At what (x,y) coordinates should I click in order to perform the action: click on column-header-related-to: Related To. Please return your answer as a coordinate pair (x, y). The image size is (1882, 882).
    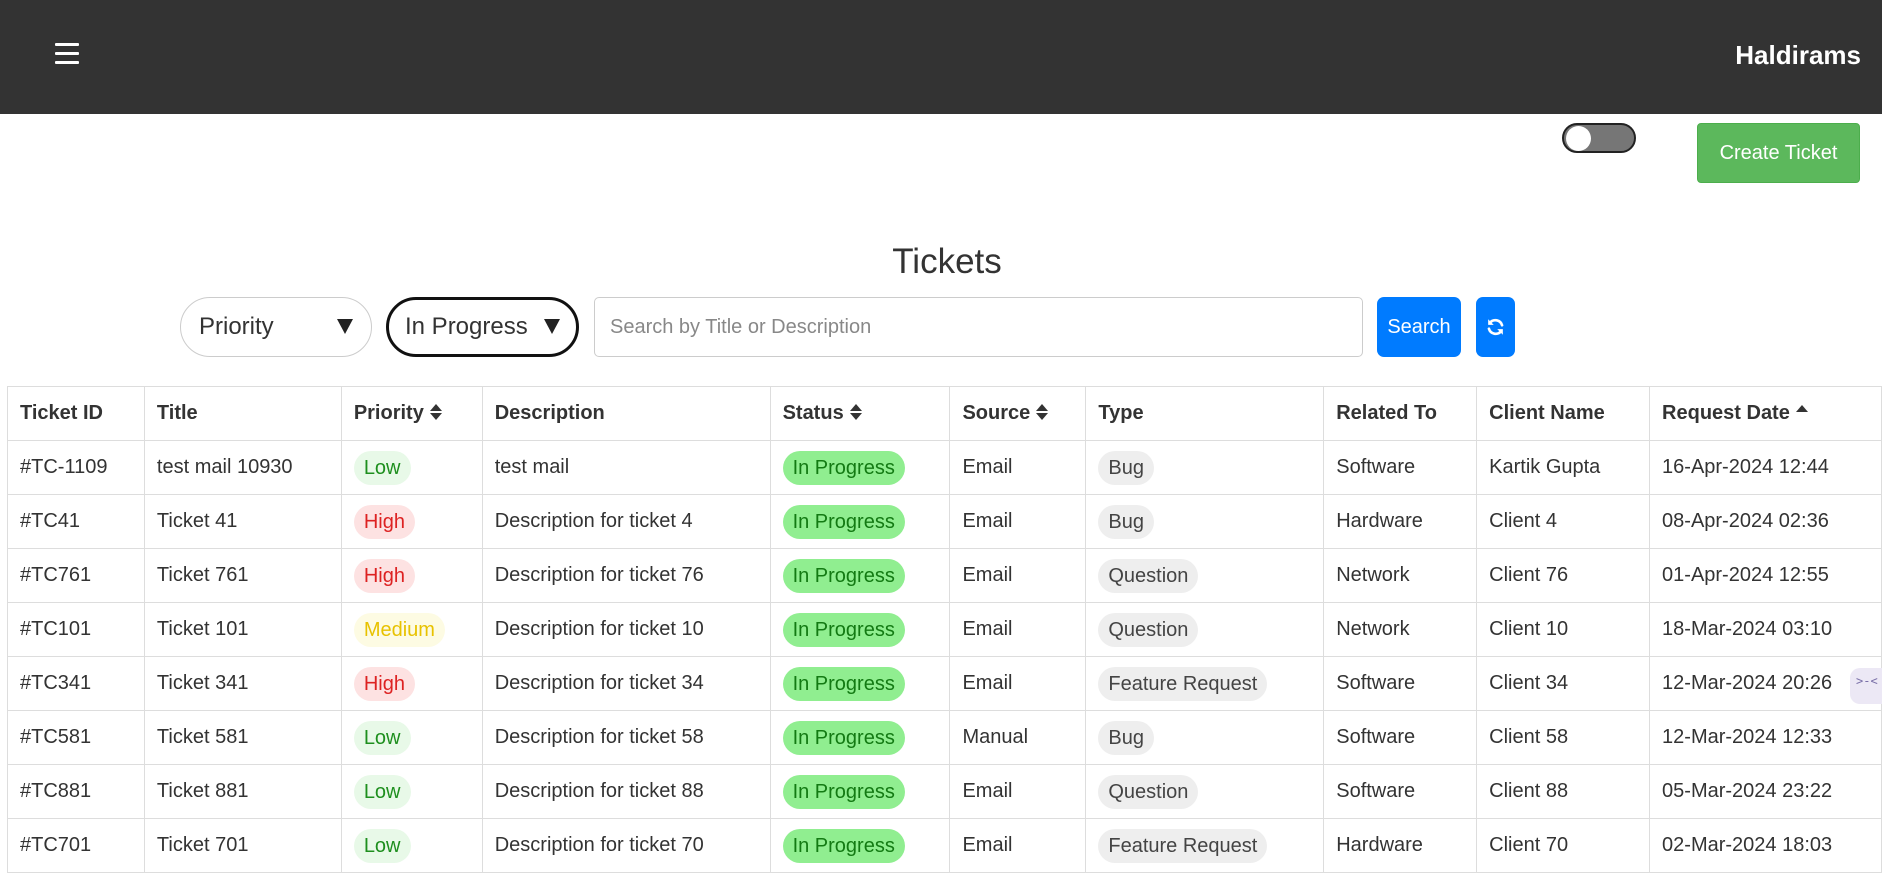
    Looking at the image, I should click on (1400, 413).